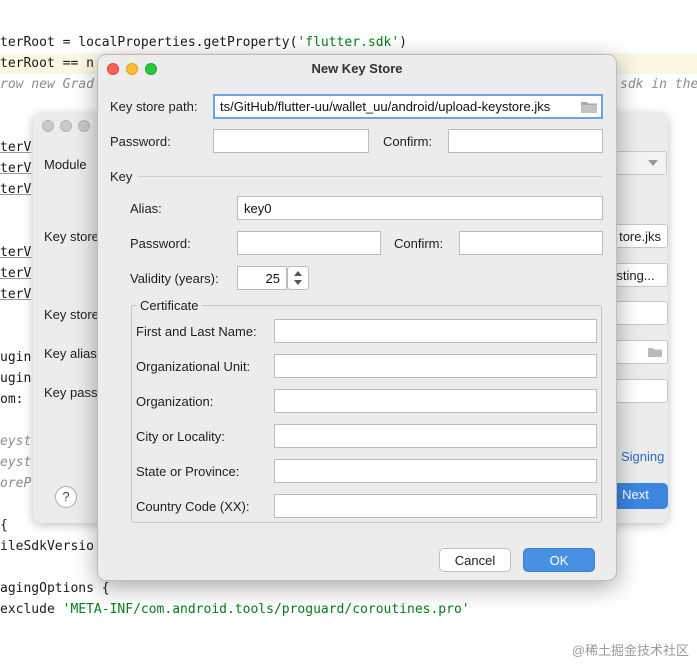 The image size is (697, 665). Describe the element at coordinates (47, 84) in the screenshot. I see `code-line: row new Grad` at that location.